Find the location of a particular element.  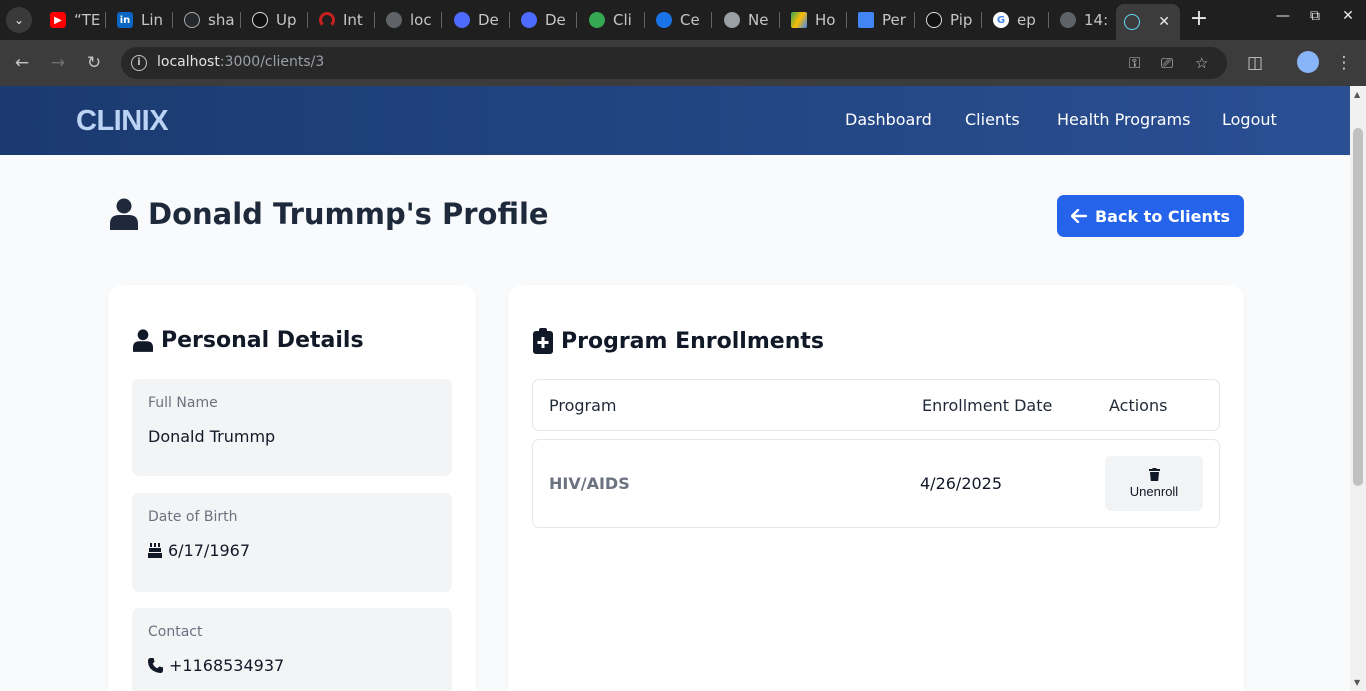

full-name-field: Full Name Donald Trummp is located at coordinates (292, 427).